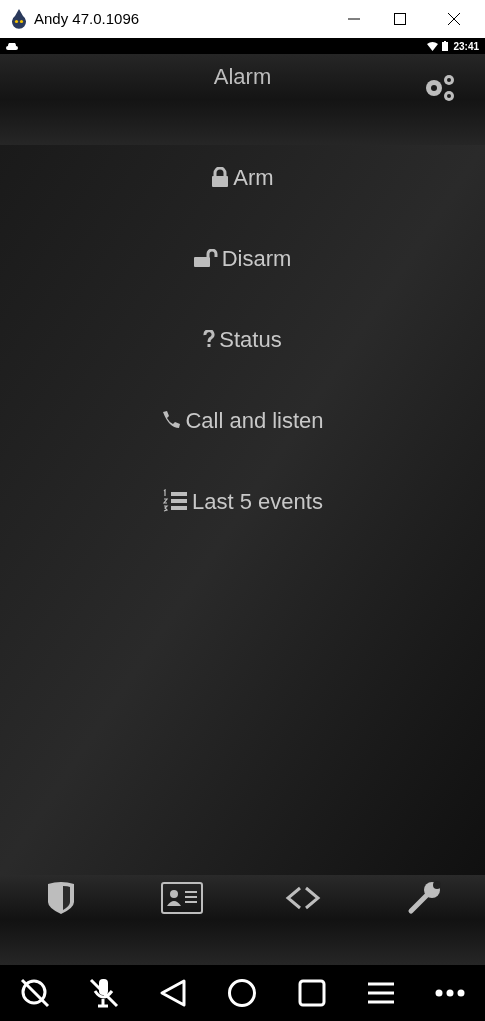 The height and width of the screenshot is (1021, 485). I want to click on screen-title: Alarm, so click(242, 76).